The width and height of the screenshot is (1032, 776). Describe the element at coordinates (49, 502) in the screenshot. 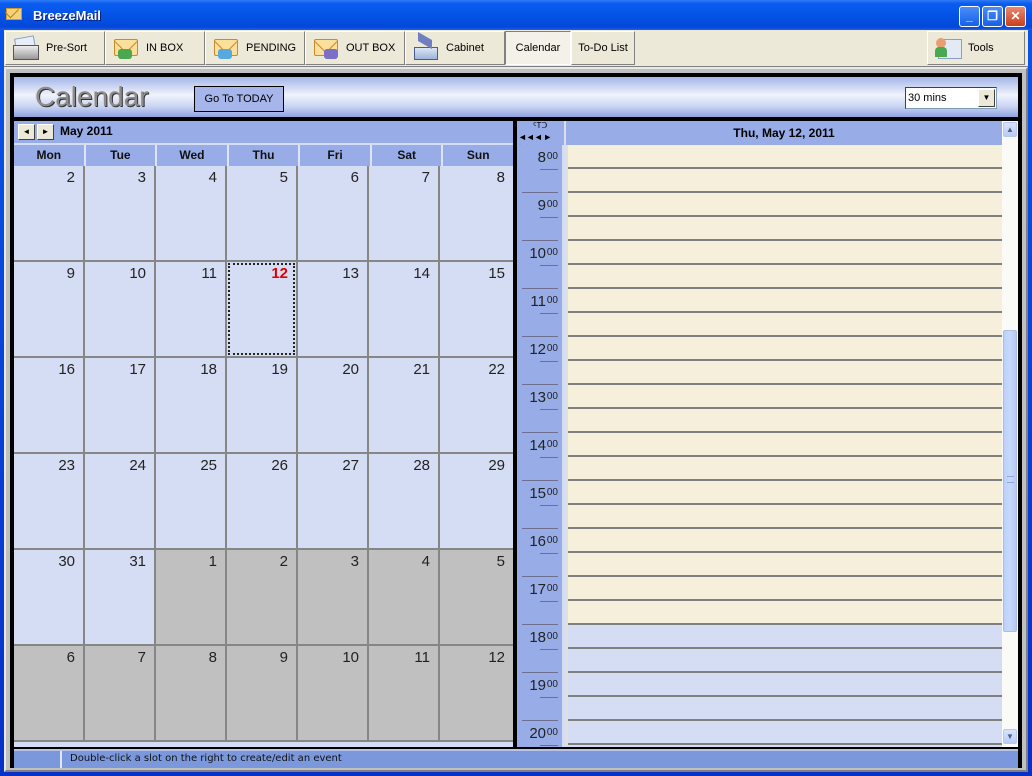

I see `day-cell: 23` at that location.